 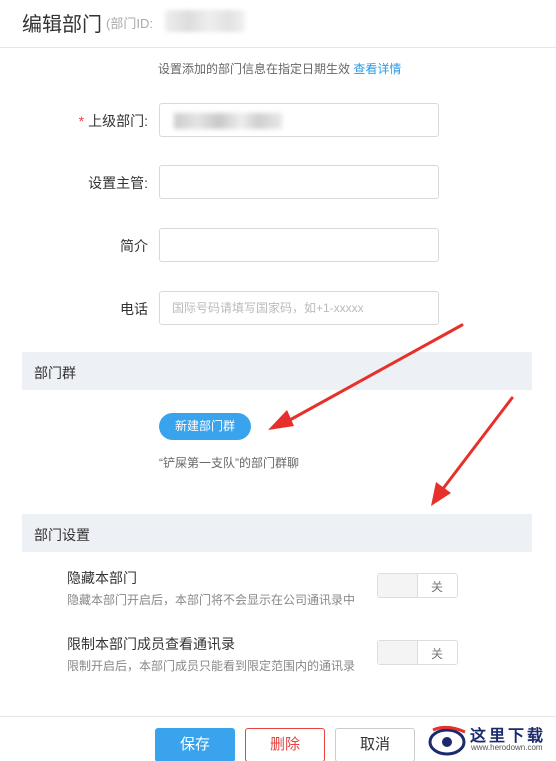 I want to click on department-id-label: (部门ID:, so click(x=129, y=23).